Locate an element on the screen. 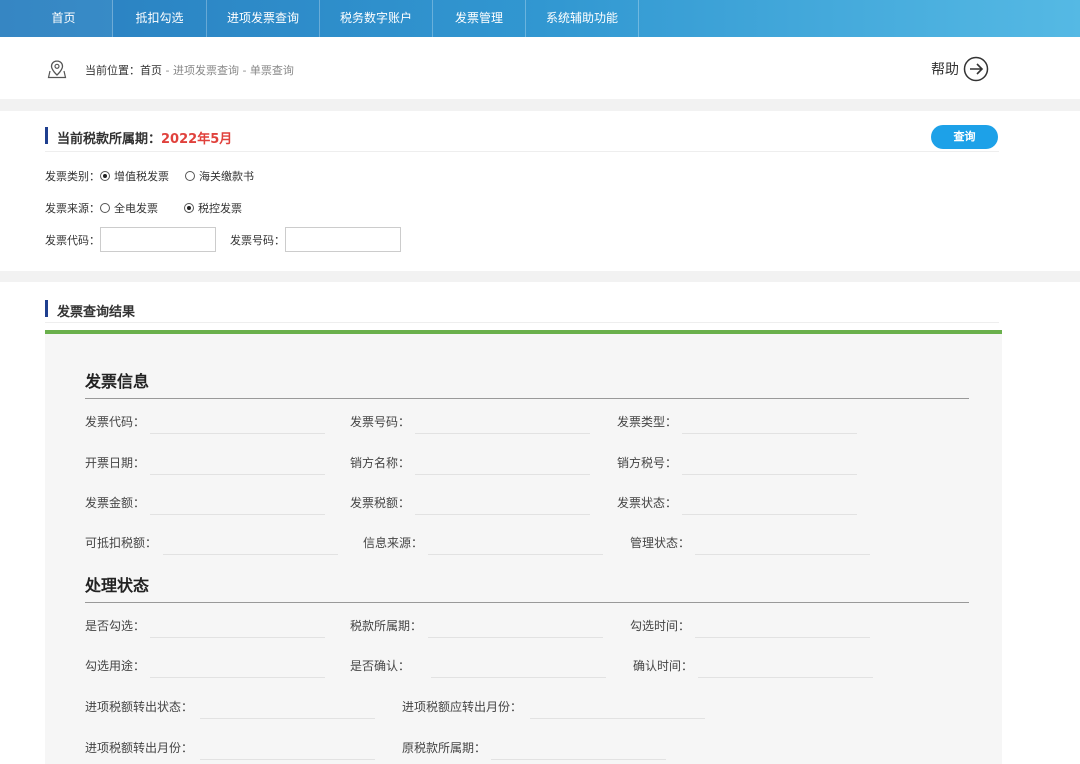  nav-item-home: 首页 is located at coordinates (56, 18).